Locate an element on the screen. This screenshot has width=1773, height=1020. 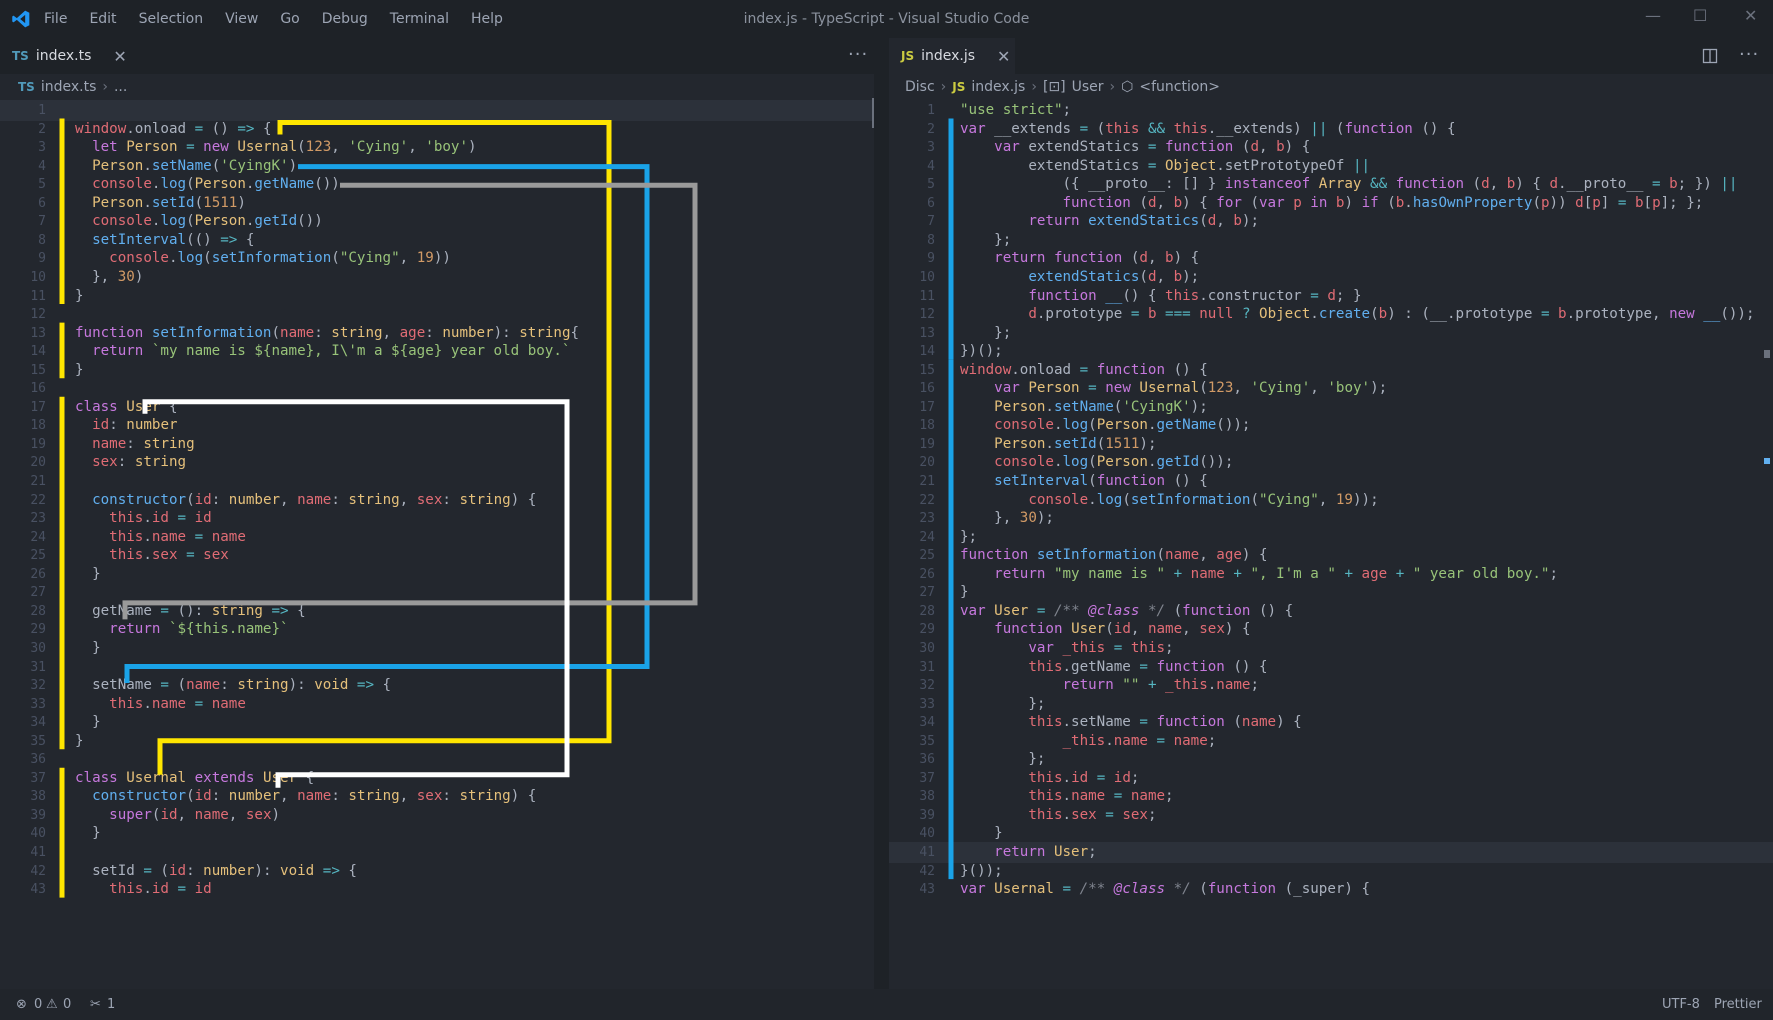
breadcrumb-symbol: User is located at coordinates (1088, 87).